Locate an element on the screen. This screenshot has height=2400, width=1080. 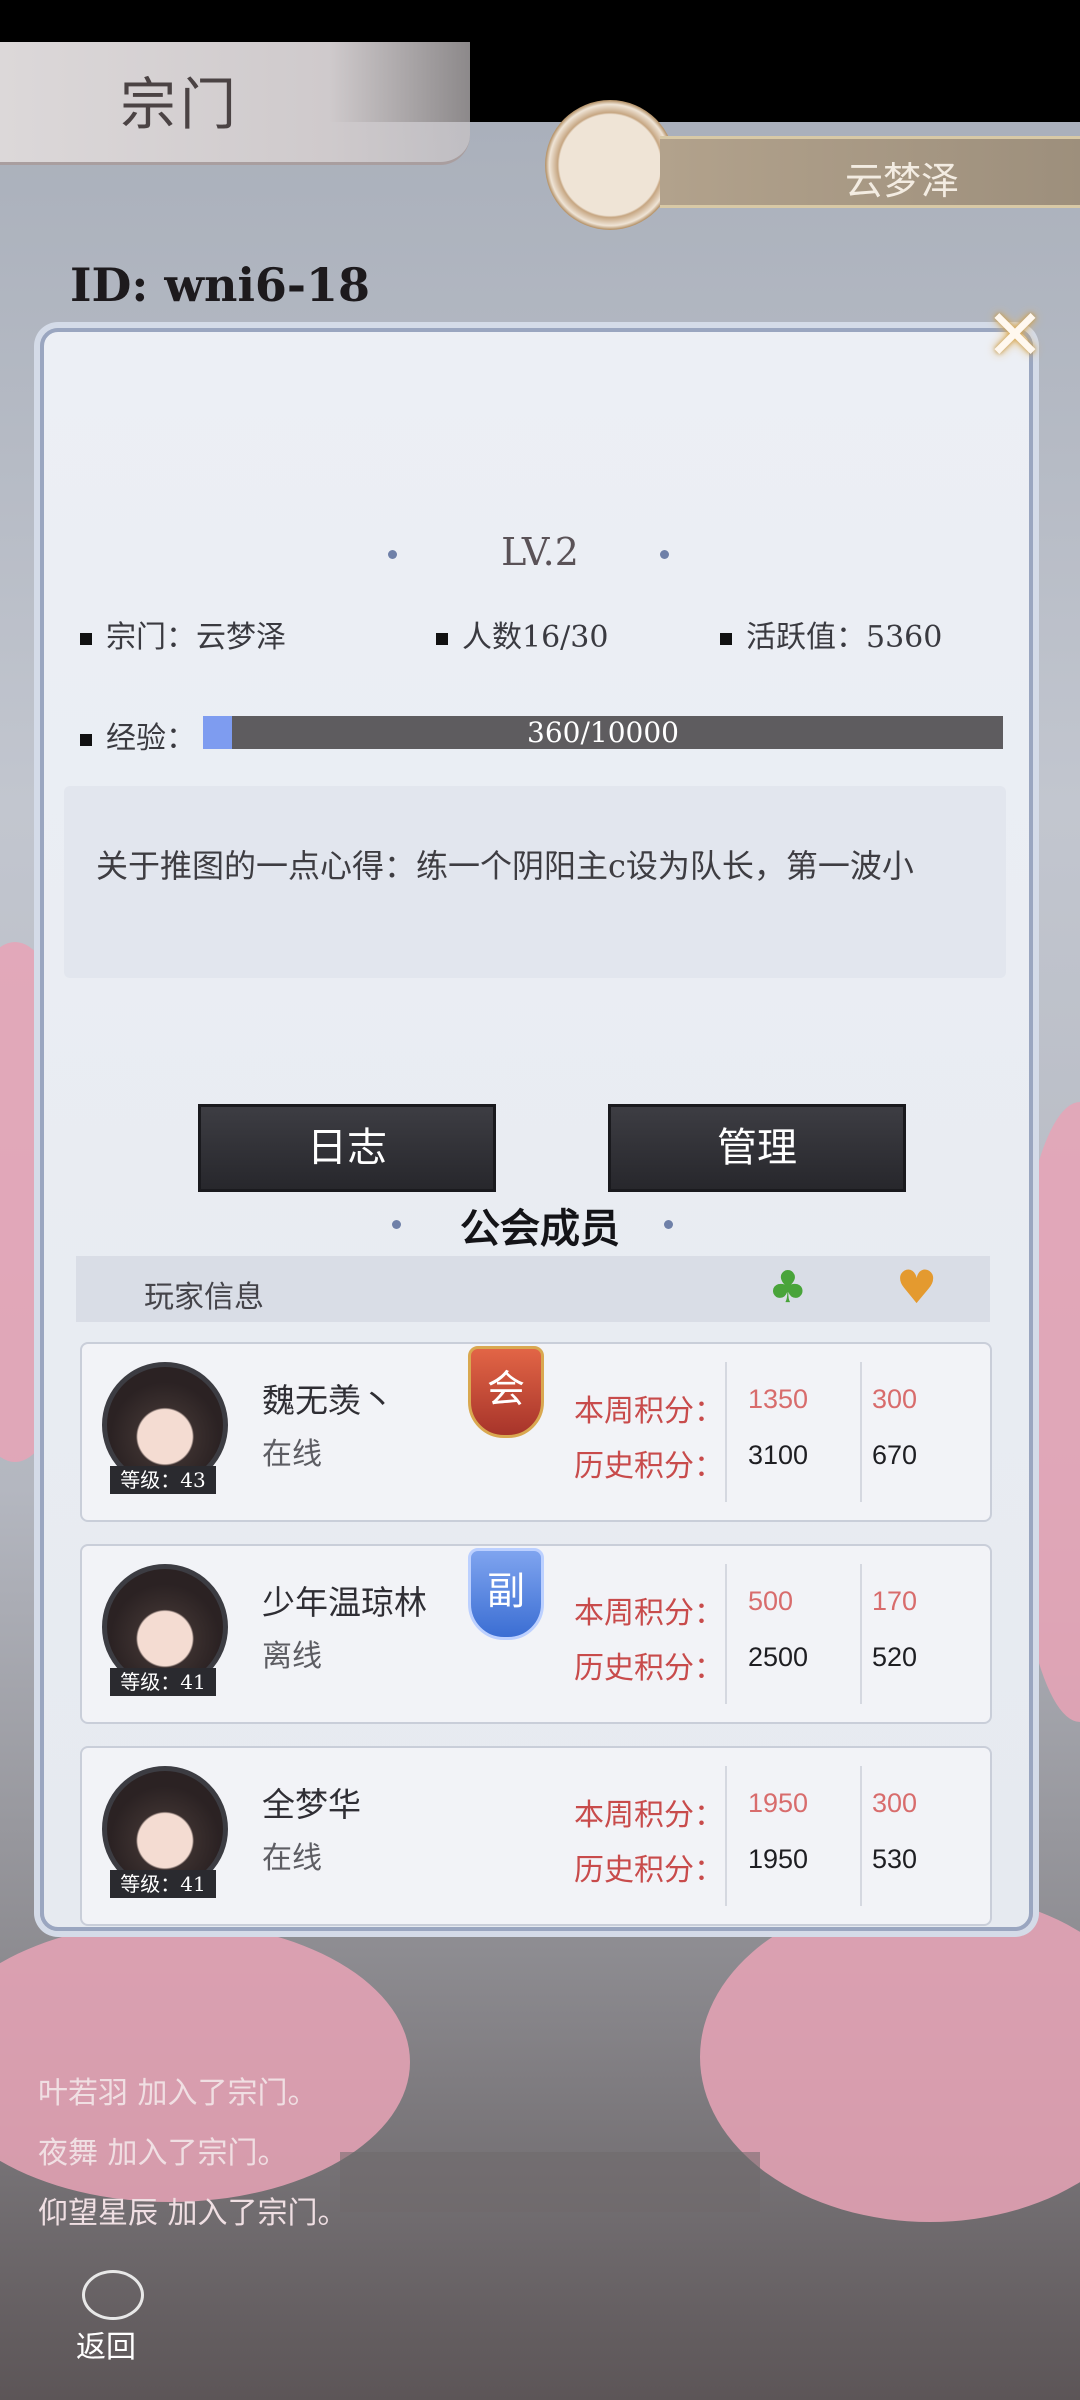
back-icon is located at coordinates (113, 2295).